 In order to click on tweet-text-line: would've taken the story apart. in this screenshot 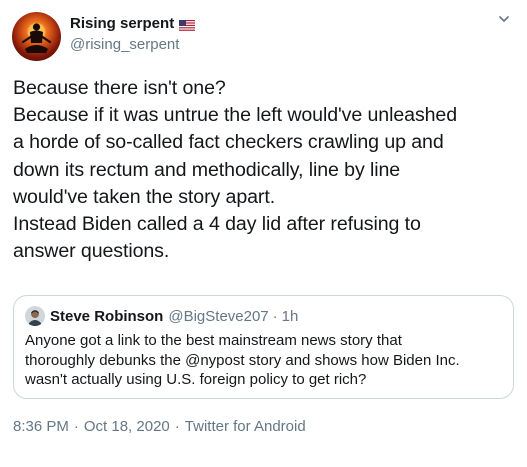, I will do `click(144, 196)`.